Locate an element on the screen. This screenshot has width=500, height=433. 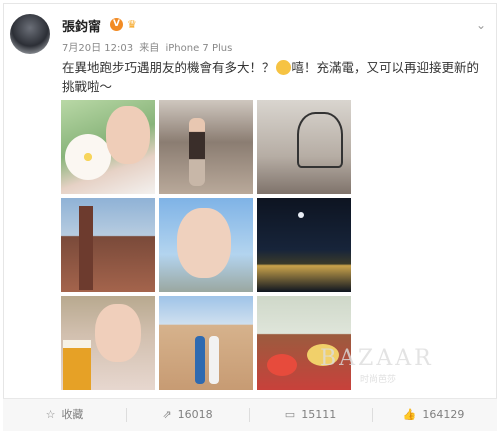
crown-icon: ♛ is located at coordinates (132, 24).